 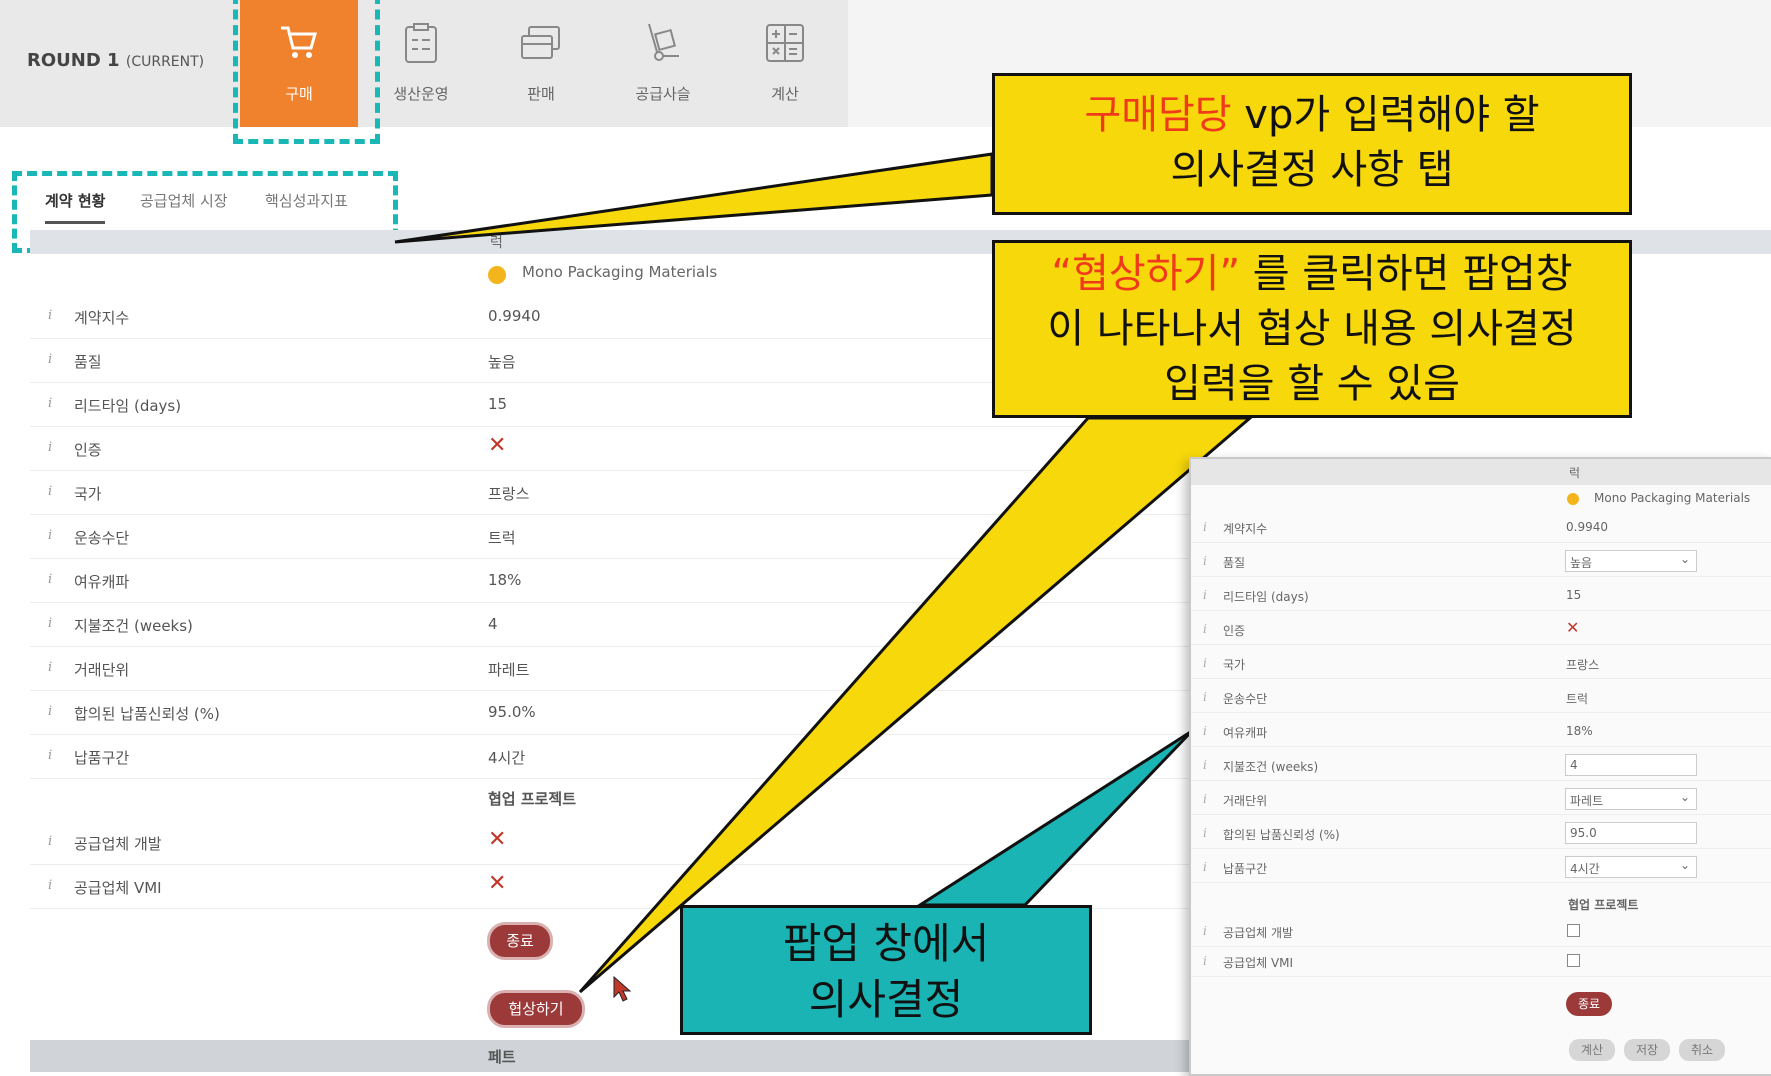 What do you see at coordinates (1589, 1004) in the screenshot?
I see `popup-end-button: 종료` at bounding box center [1589, 1004].